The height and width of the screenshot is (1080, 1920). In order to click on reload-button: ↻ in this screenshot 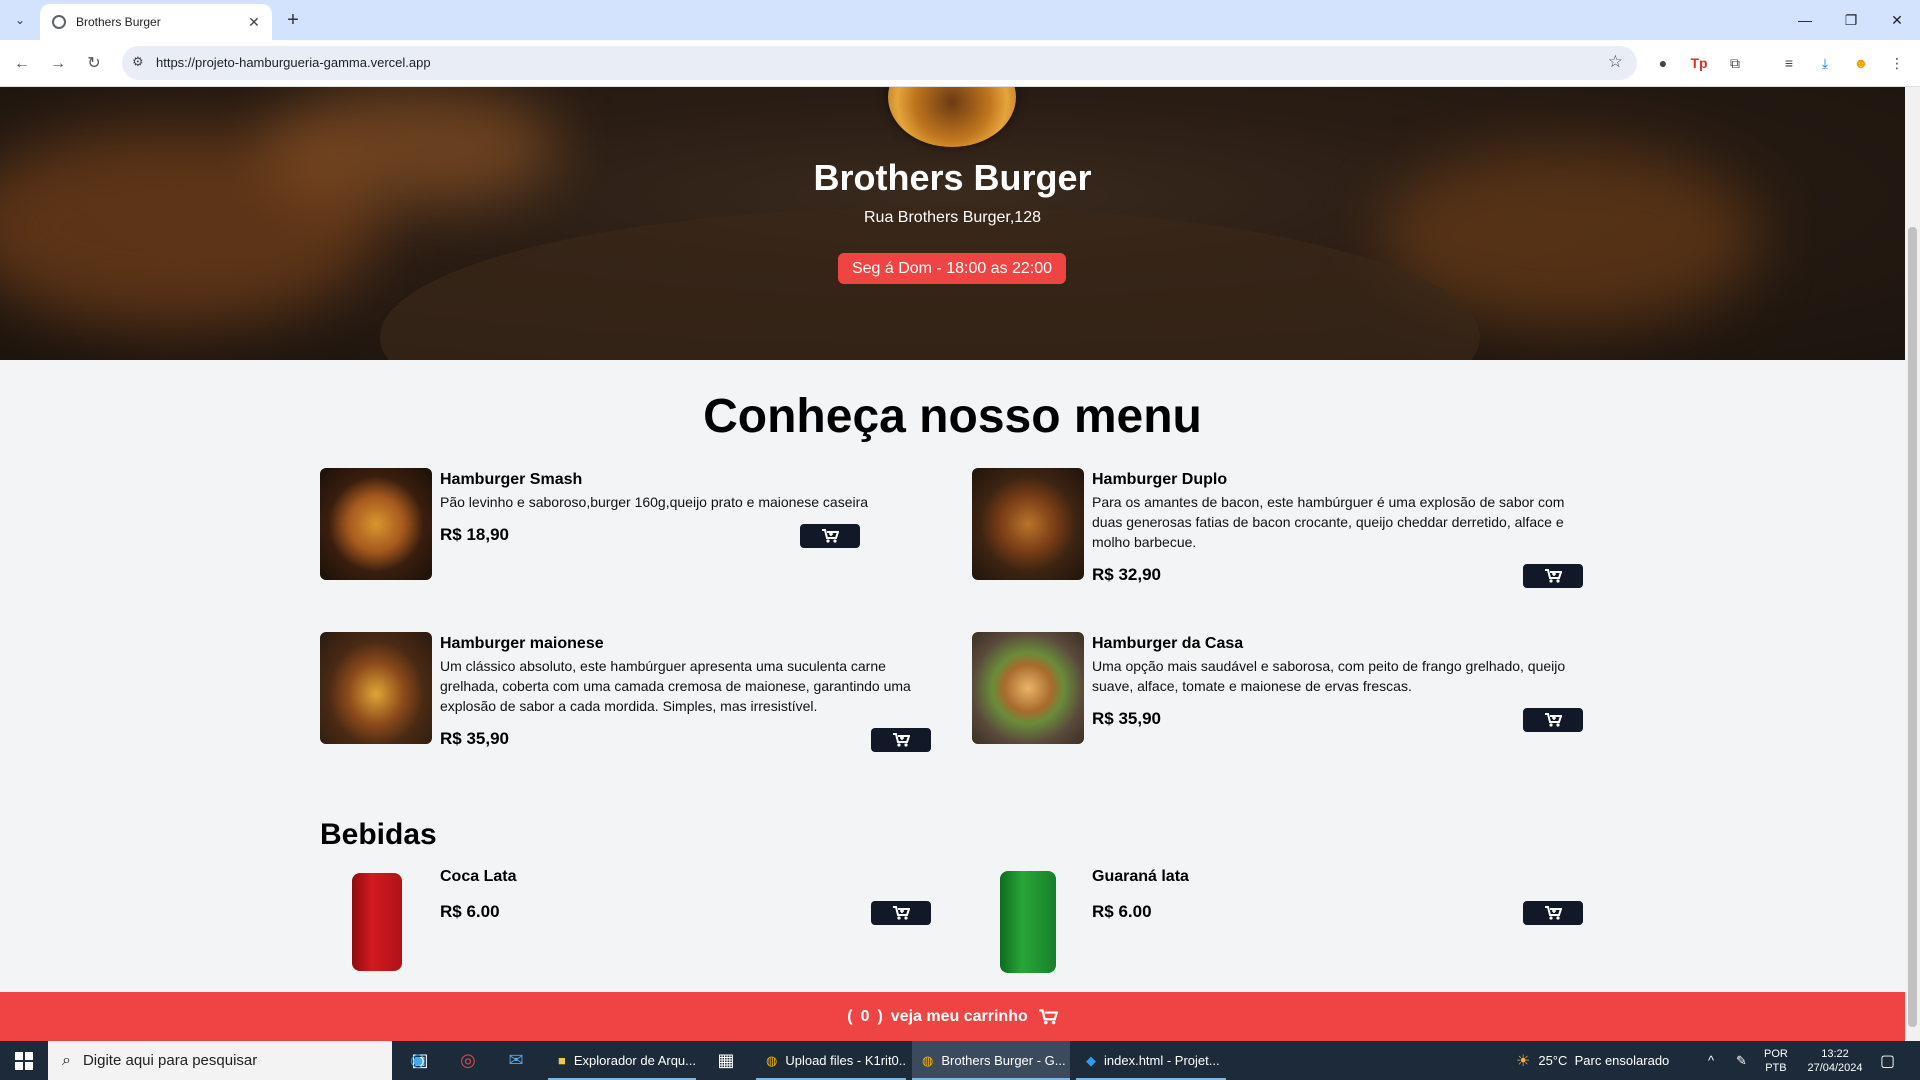, I will do `click(94, 64)`.